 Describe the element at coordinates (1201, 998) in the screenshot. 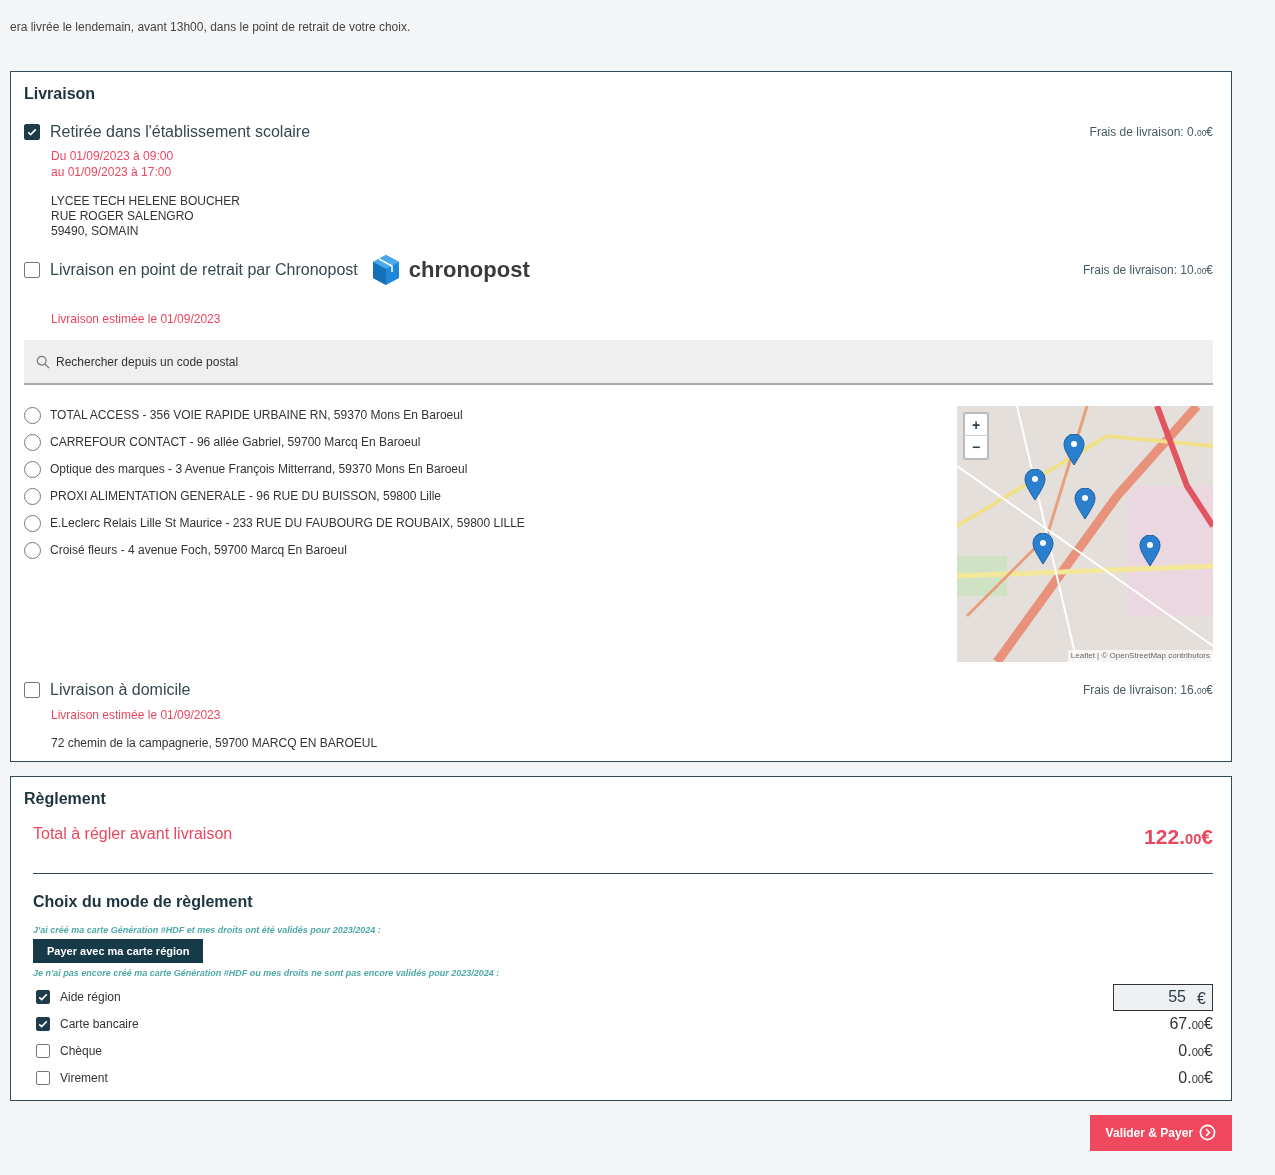

I see `currency-symbol: €` at that location.